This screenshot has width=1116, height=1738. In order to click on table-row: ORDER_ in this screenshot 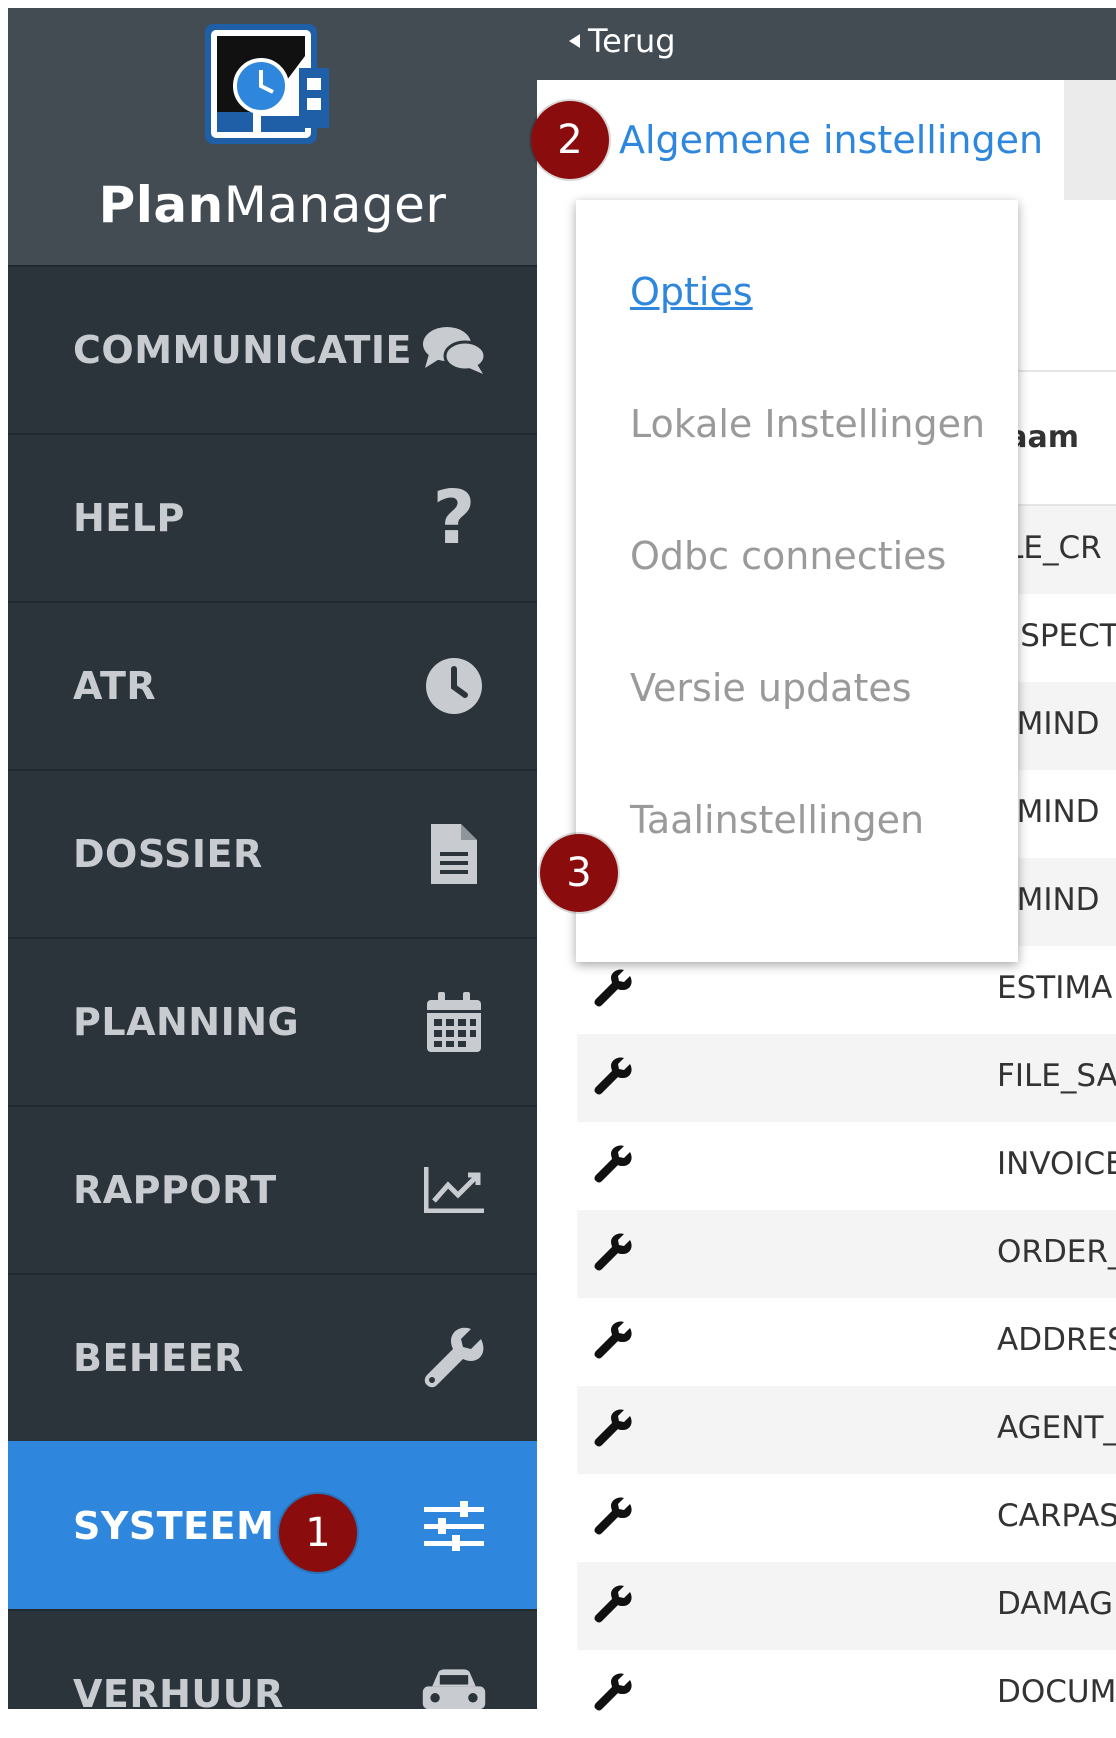, I will do `click(846, 1254)`.